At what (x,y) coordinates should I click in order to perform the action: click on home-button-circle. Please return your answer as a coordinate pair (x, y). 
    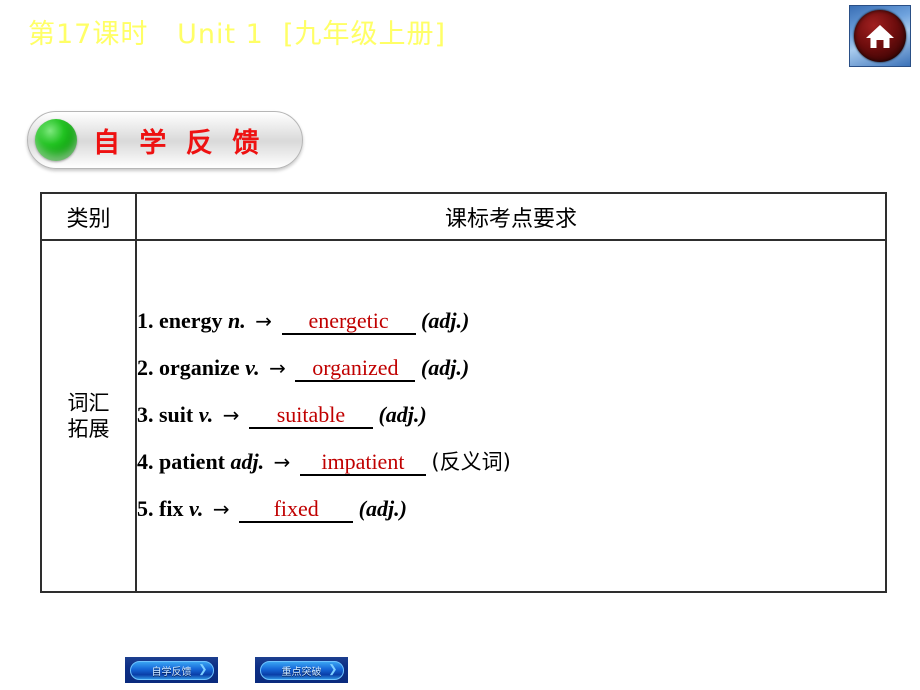
    Looking at the image, I should click on (880, 36).